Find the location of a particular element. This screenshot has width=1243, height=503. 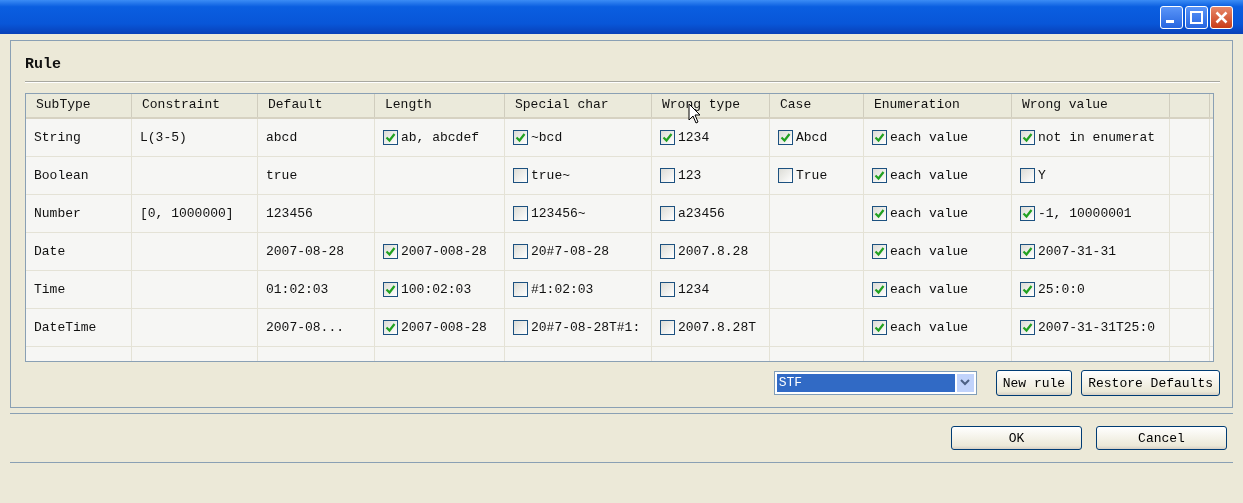

table-cell: -1, 10000001 is located at coordinates (1085, 213).